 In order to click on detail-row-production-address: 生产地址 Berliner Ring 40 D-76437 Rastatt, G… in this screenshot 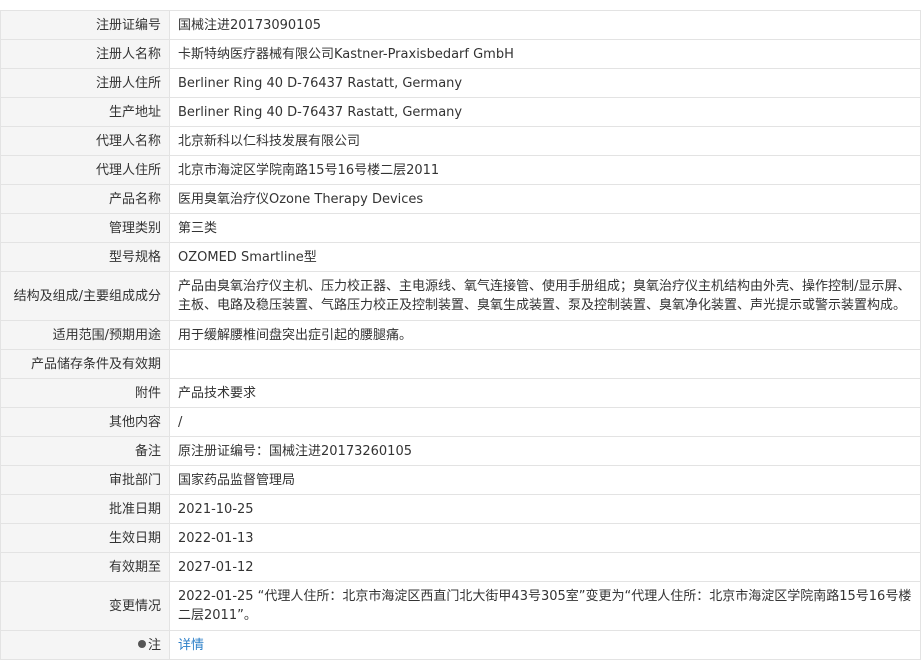, I will do `click(460, 112)`.